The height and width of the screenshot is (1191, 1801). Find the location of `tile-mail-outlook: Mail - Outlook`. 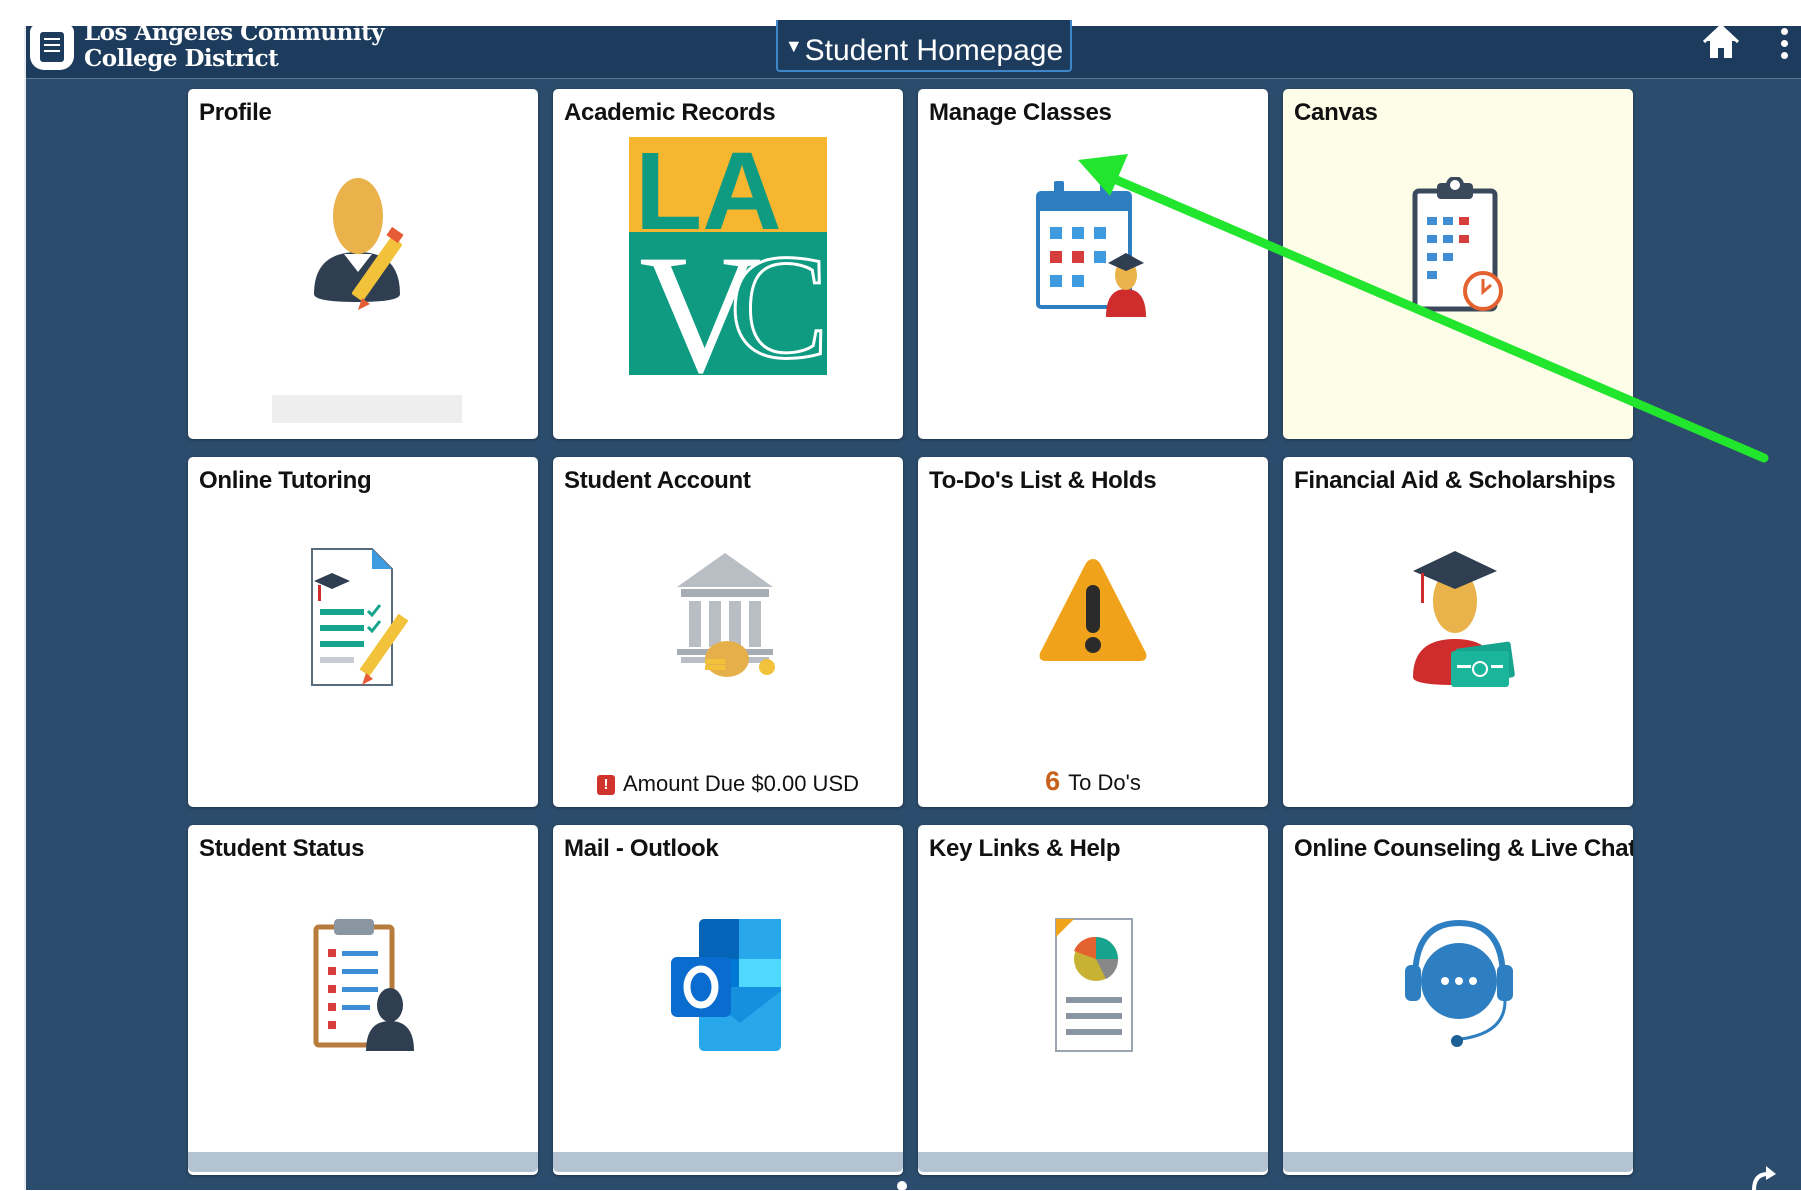

tile-mail-outlook: Mail - Outlook is located at coordinates (728, 1000).